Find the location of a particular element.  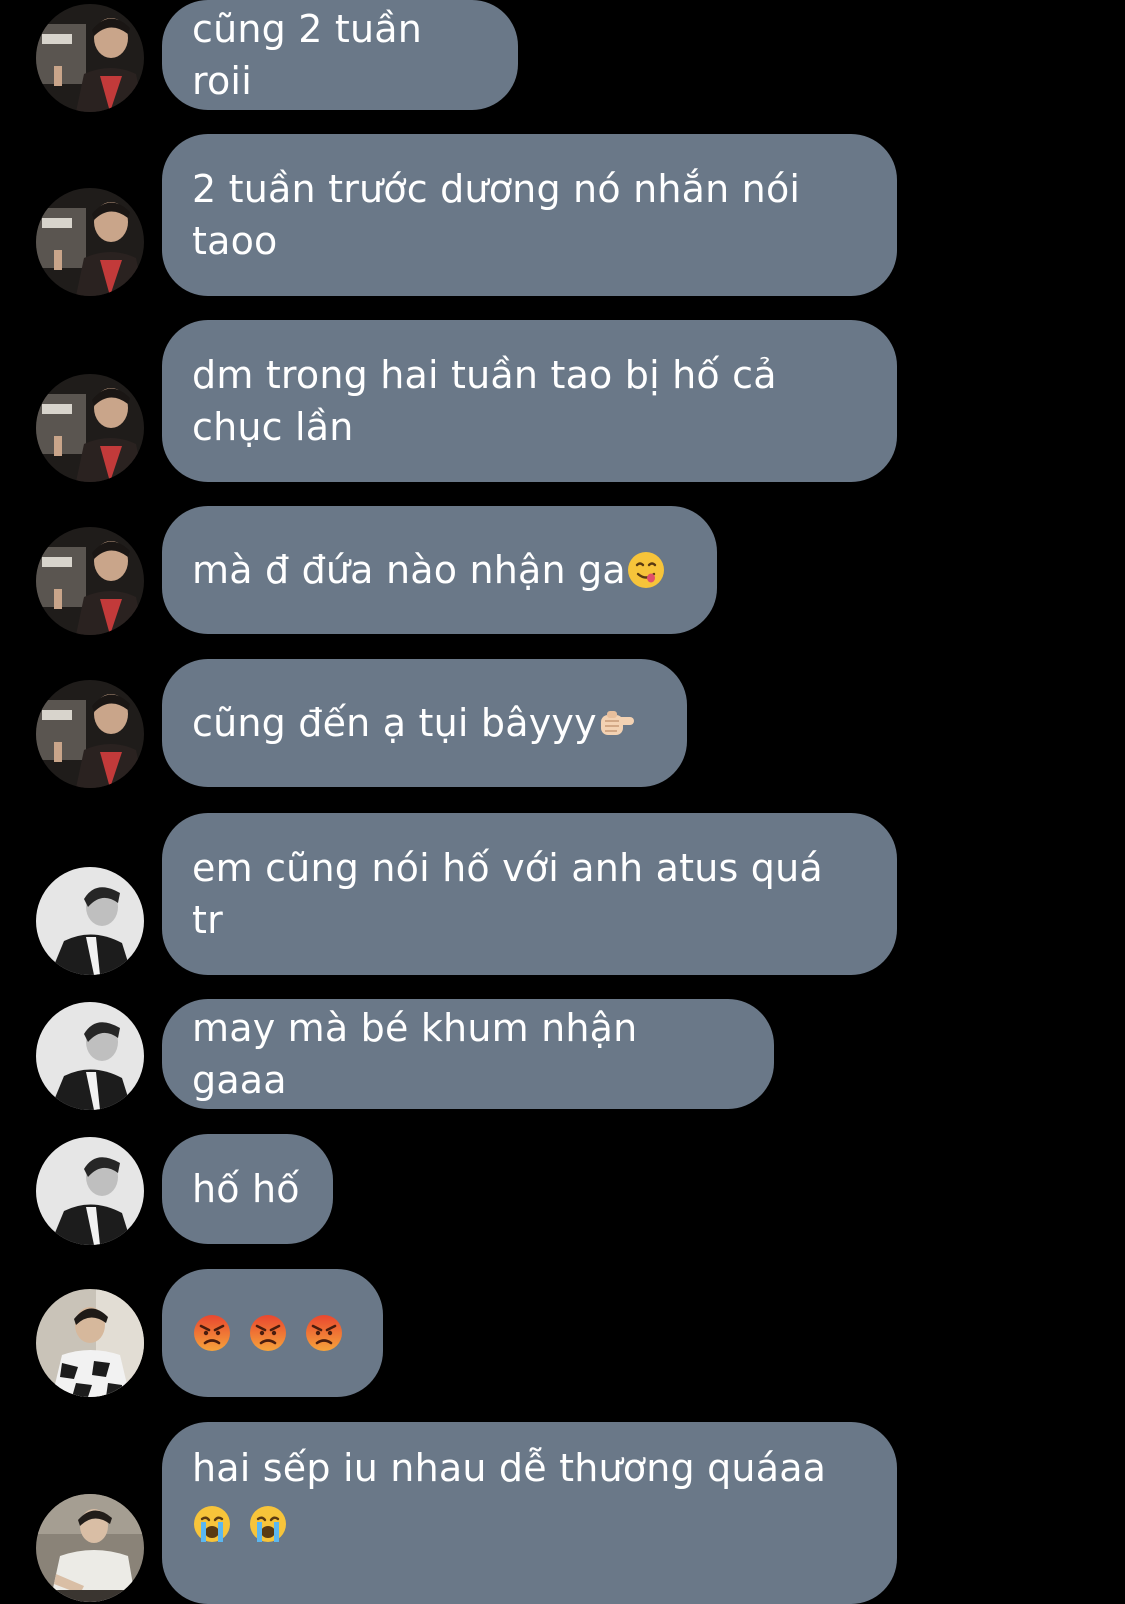

message-text: mà đ đứa nào nhận ga is located at coordinates (409, 570).